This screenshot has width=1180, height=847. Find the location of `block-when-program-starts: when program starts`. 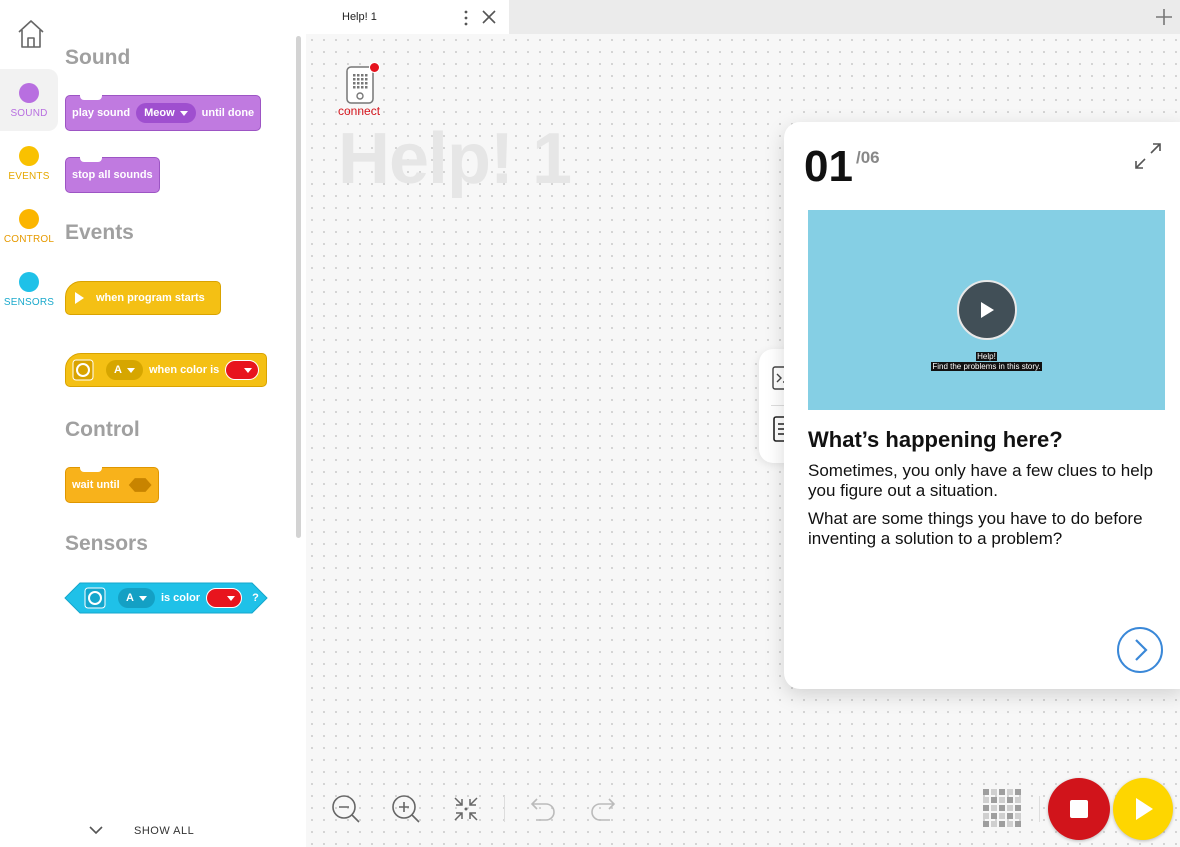

block-when-program-starts: when program starts is located at coordinates (143, 298).